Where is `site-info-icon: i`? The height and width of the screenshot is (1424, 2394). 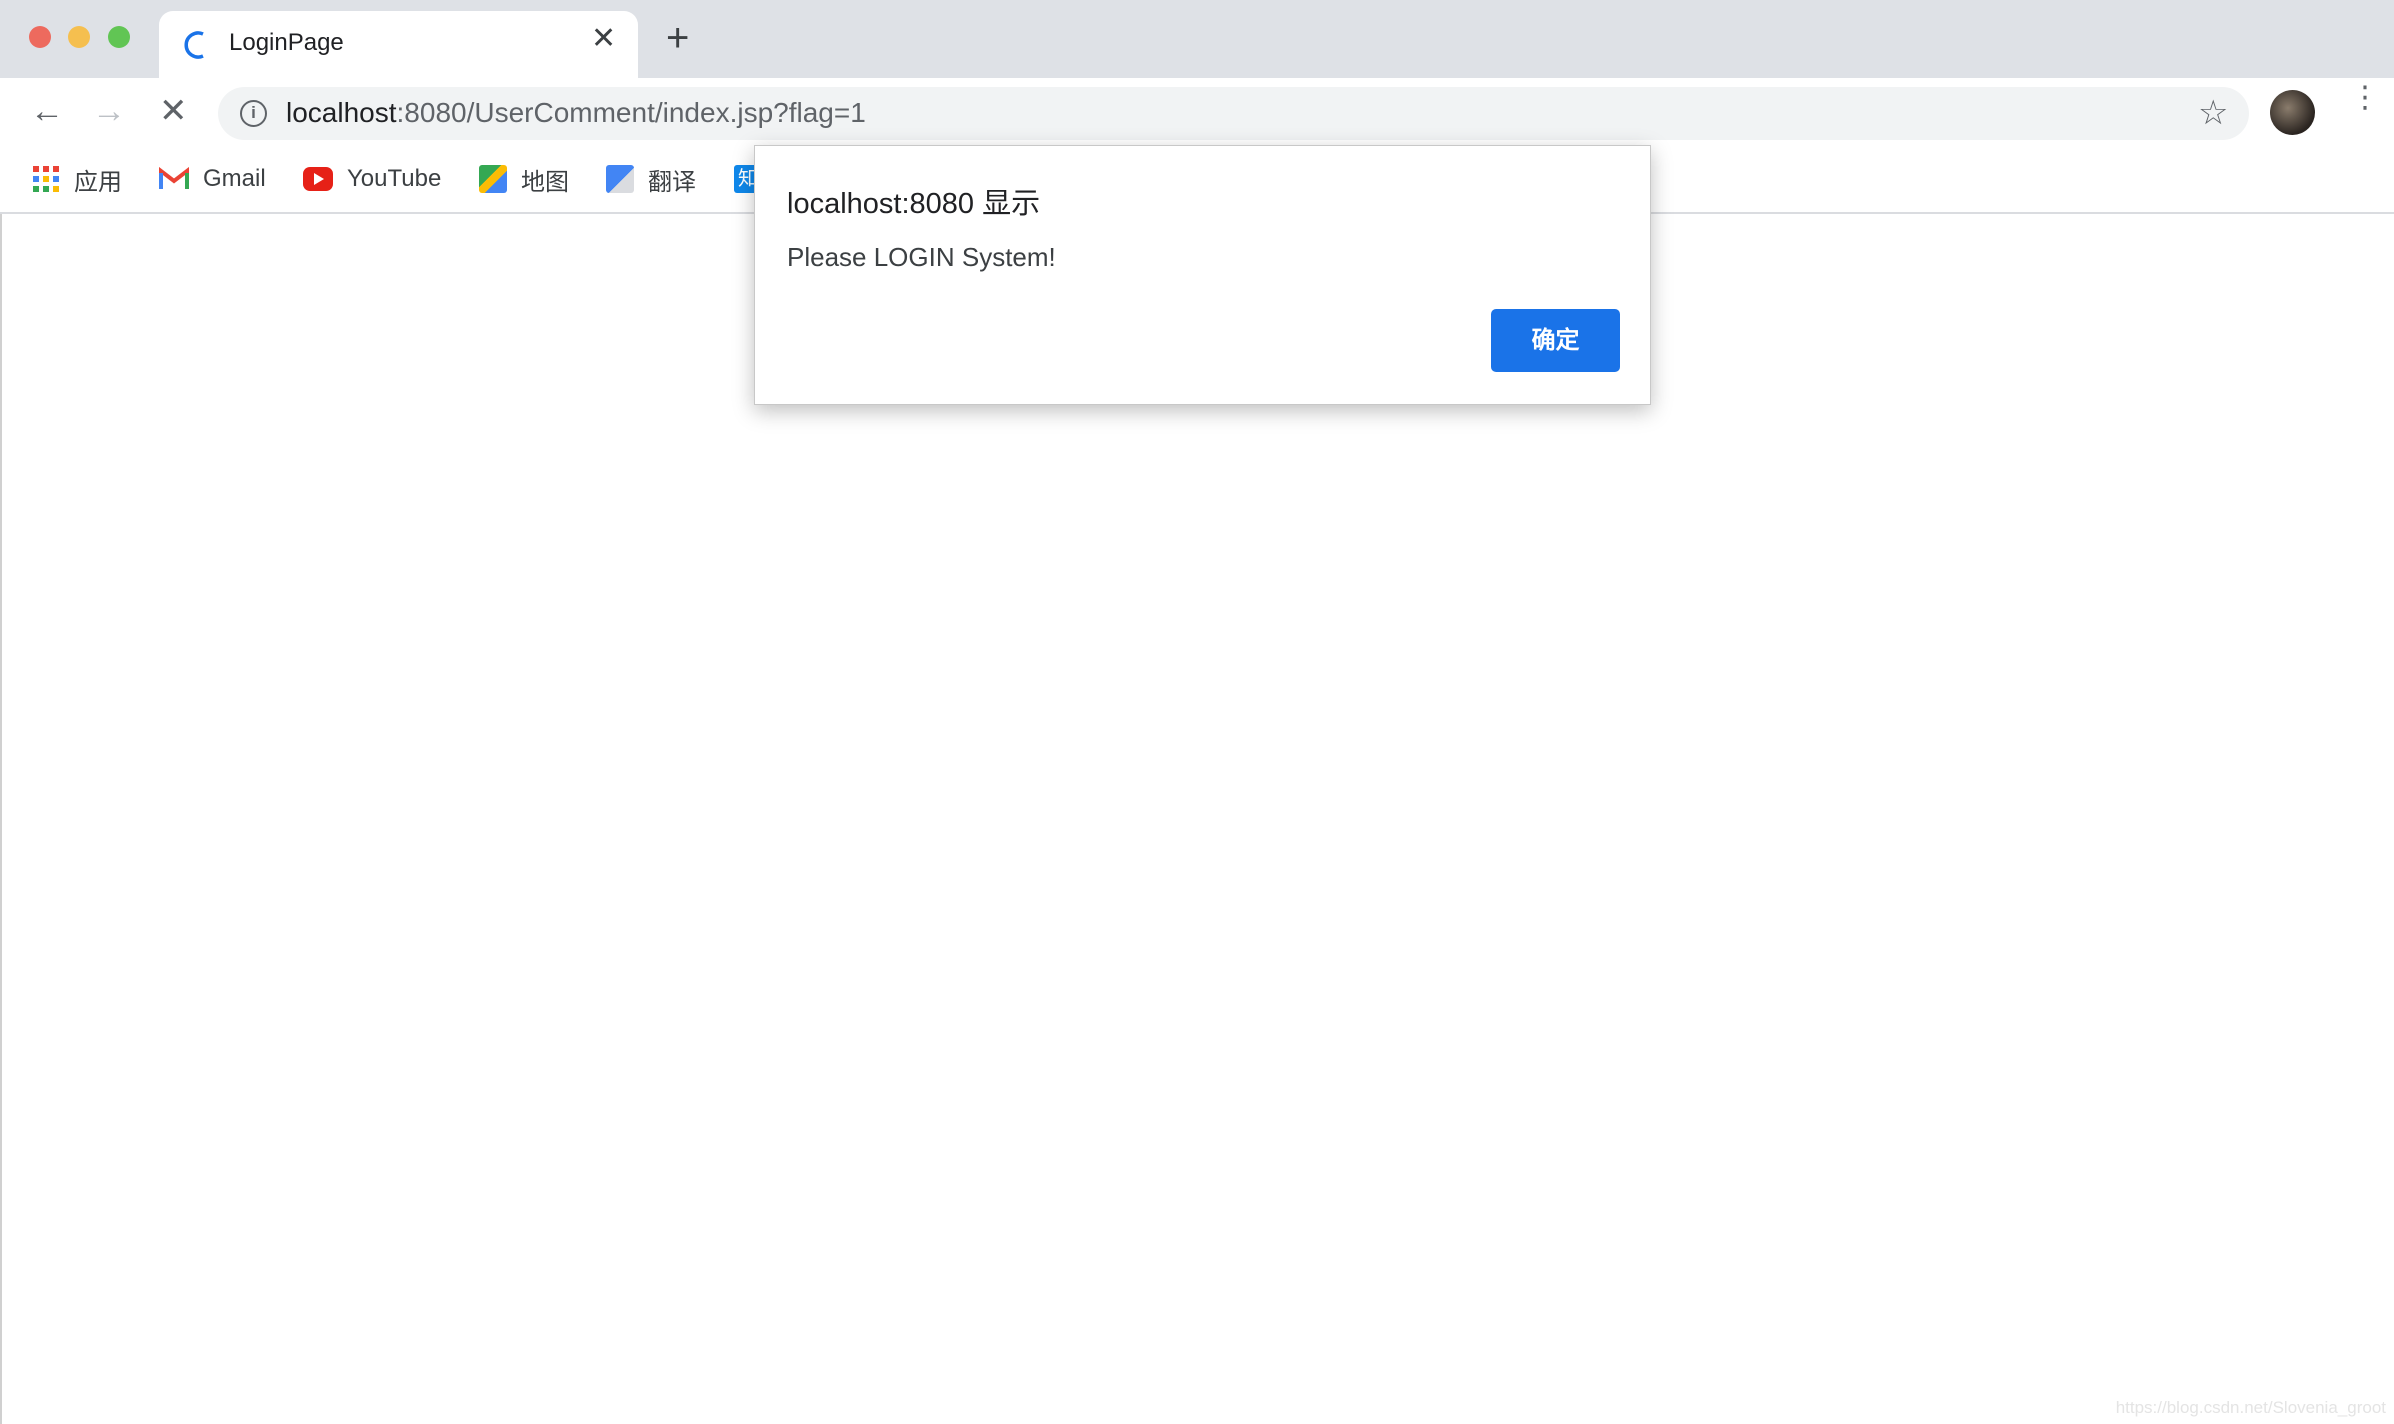
site-info-icon: i is located at coordinates (253, 113).